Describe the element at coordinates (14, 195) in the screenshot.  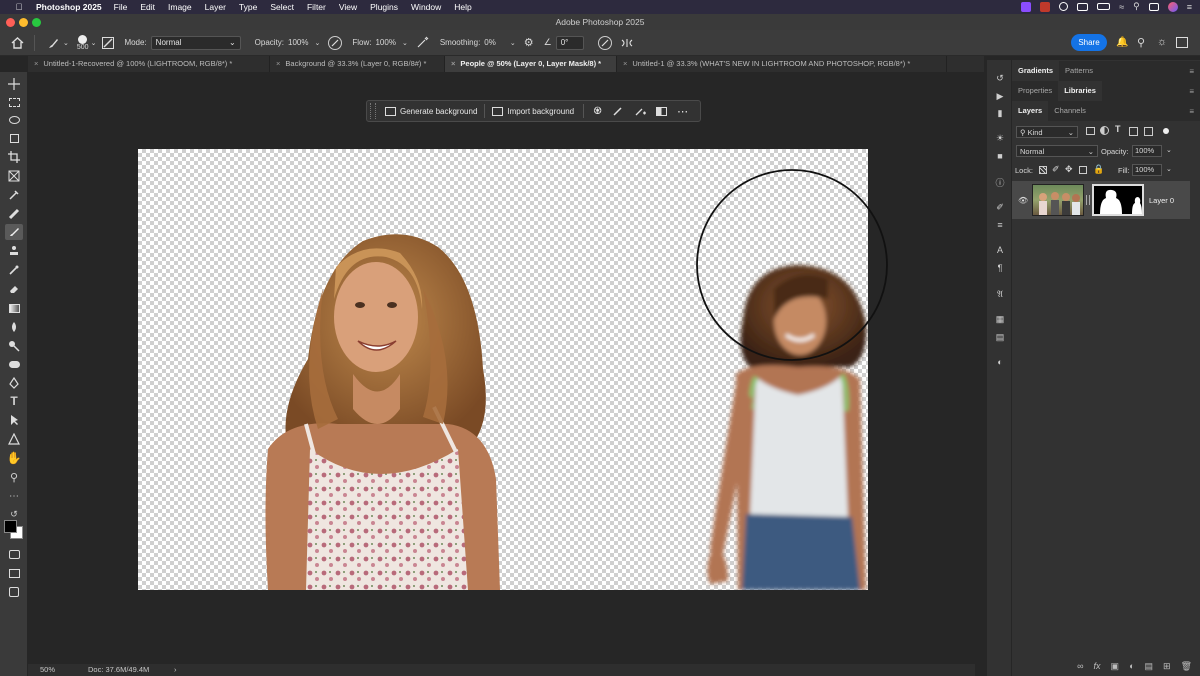
I see `eyedropper-tool-icon` at that location.